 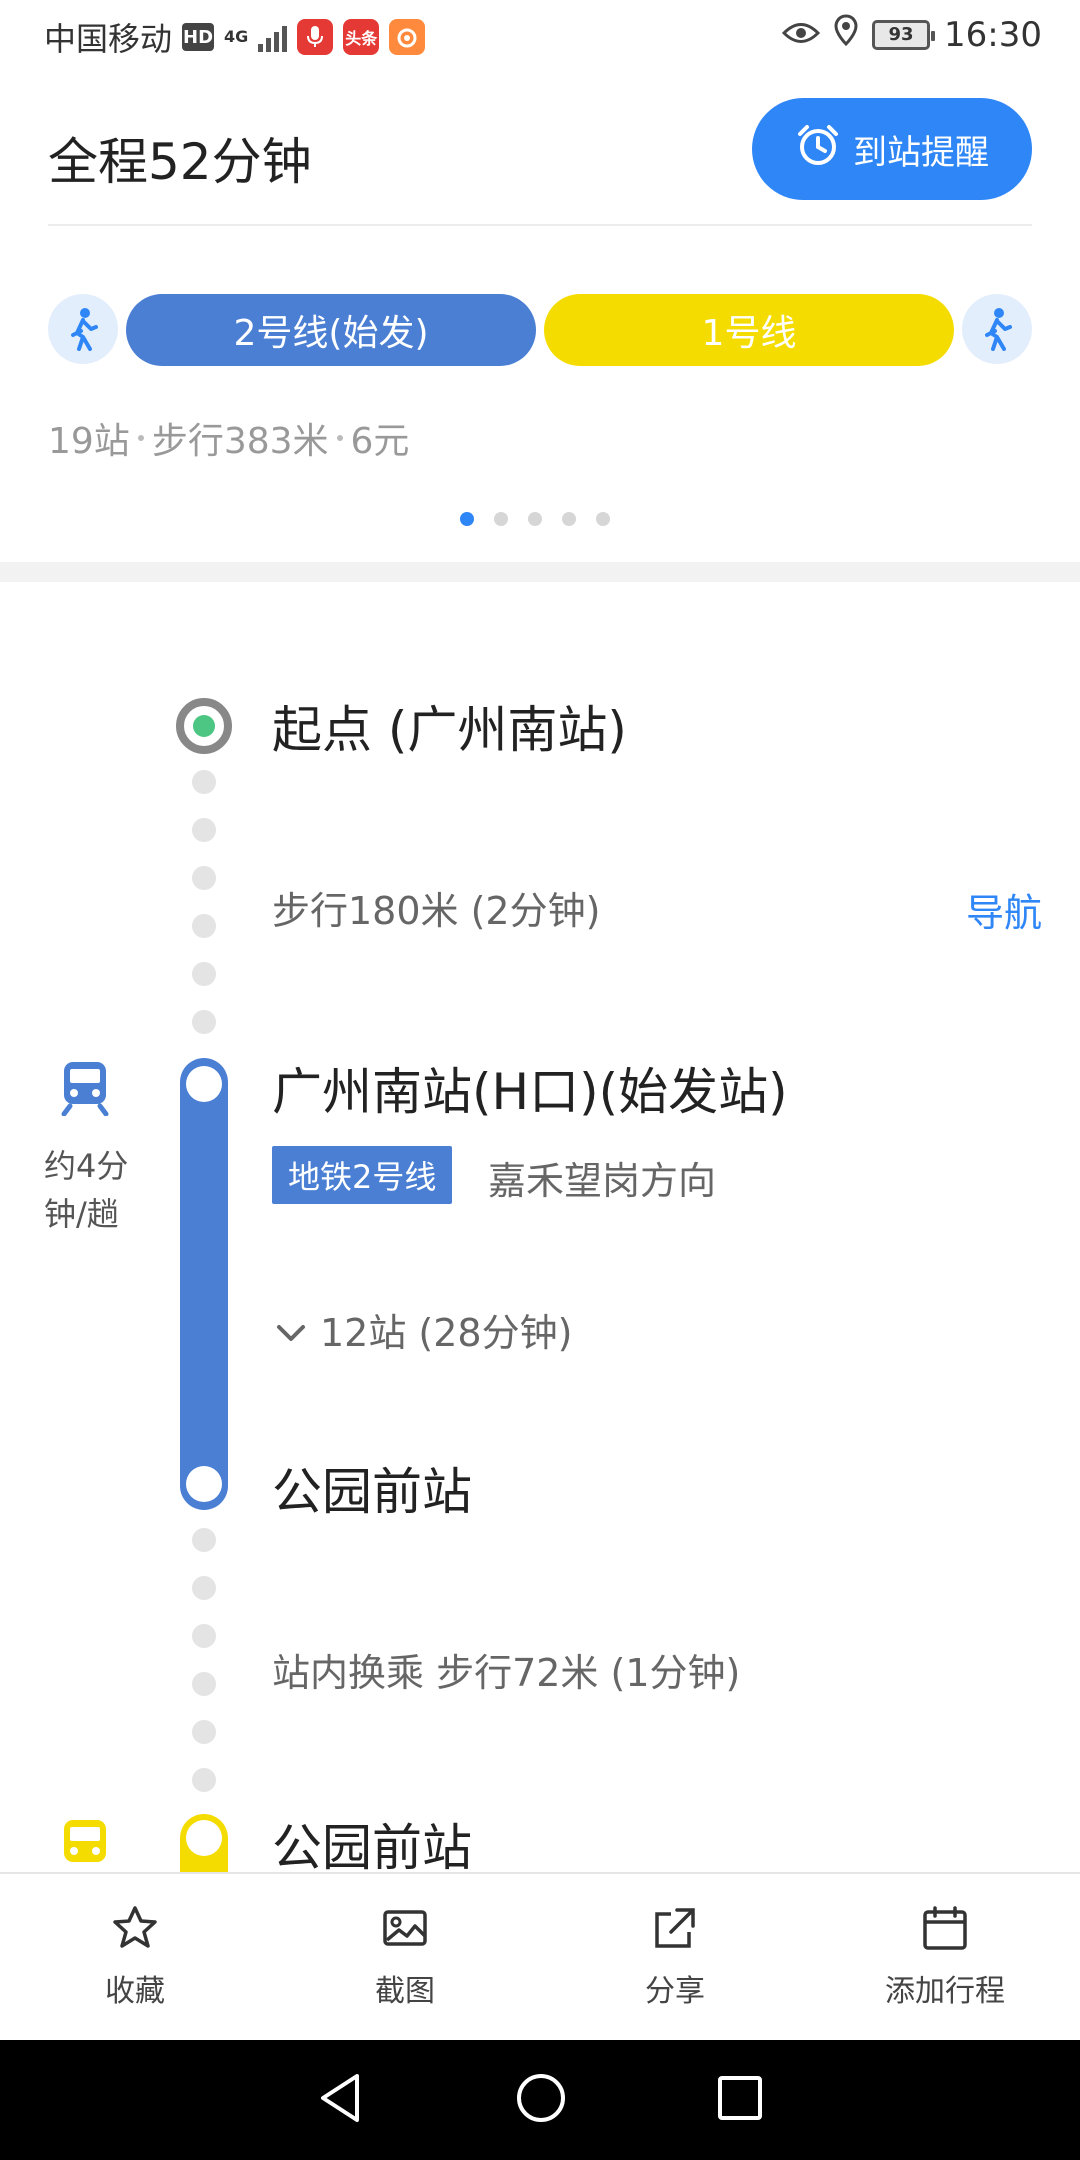 I want to click on stop-count: 19站, so click(x=89, y=441).